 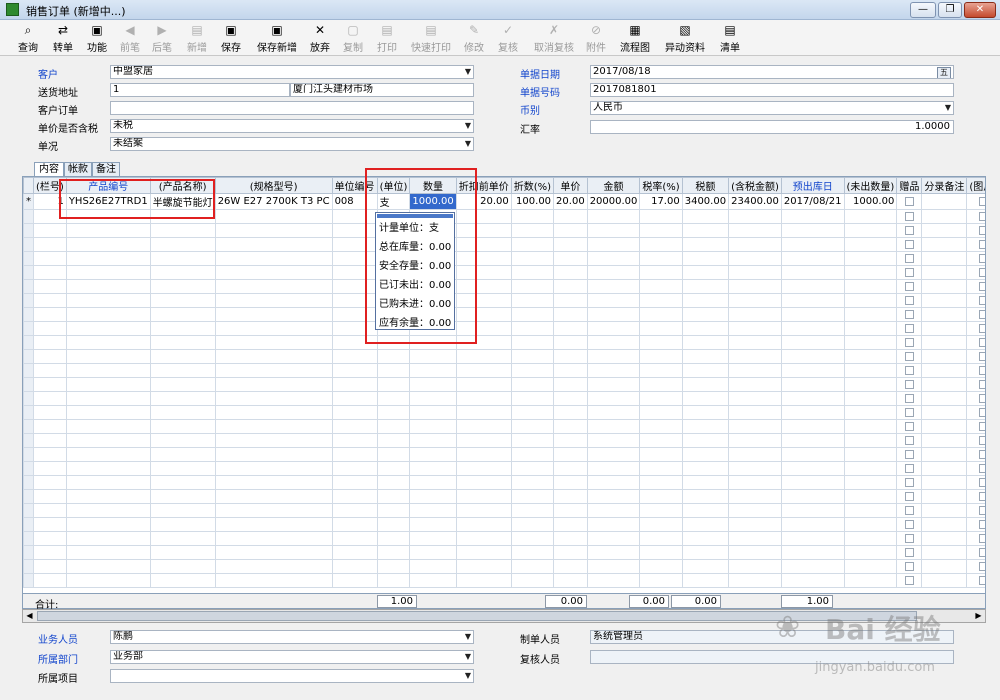 I want to click on column-header: 分录备注, so click(x=944, y=185).